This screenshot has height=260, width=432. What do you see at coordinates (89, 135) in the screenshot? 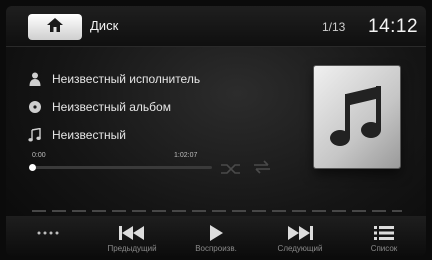
I see `song-title: Неизвестный` at bounding box center [89, 135].